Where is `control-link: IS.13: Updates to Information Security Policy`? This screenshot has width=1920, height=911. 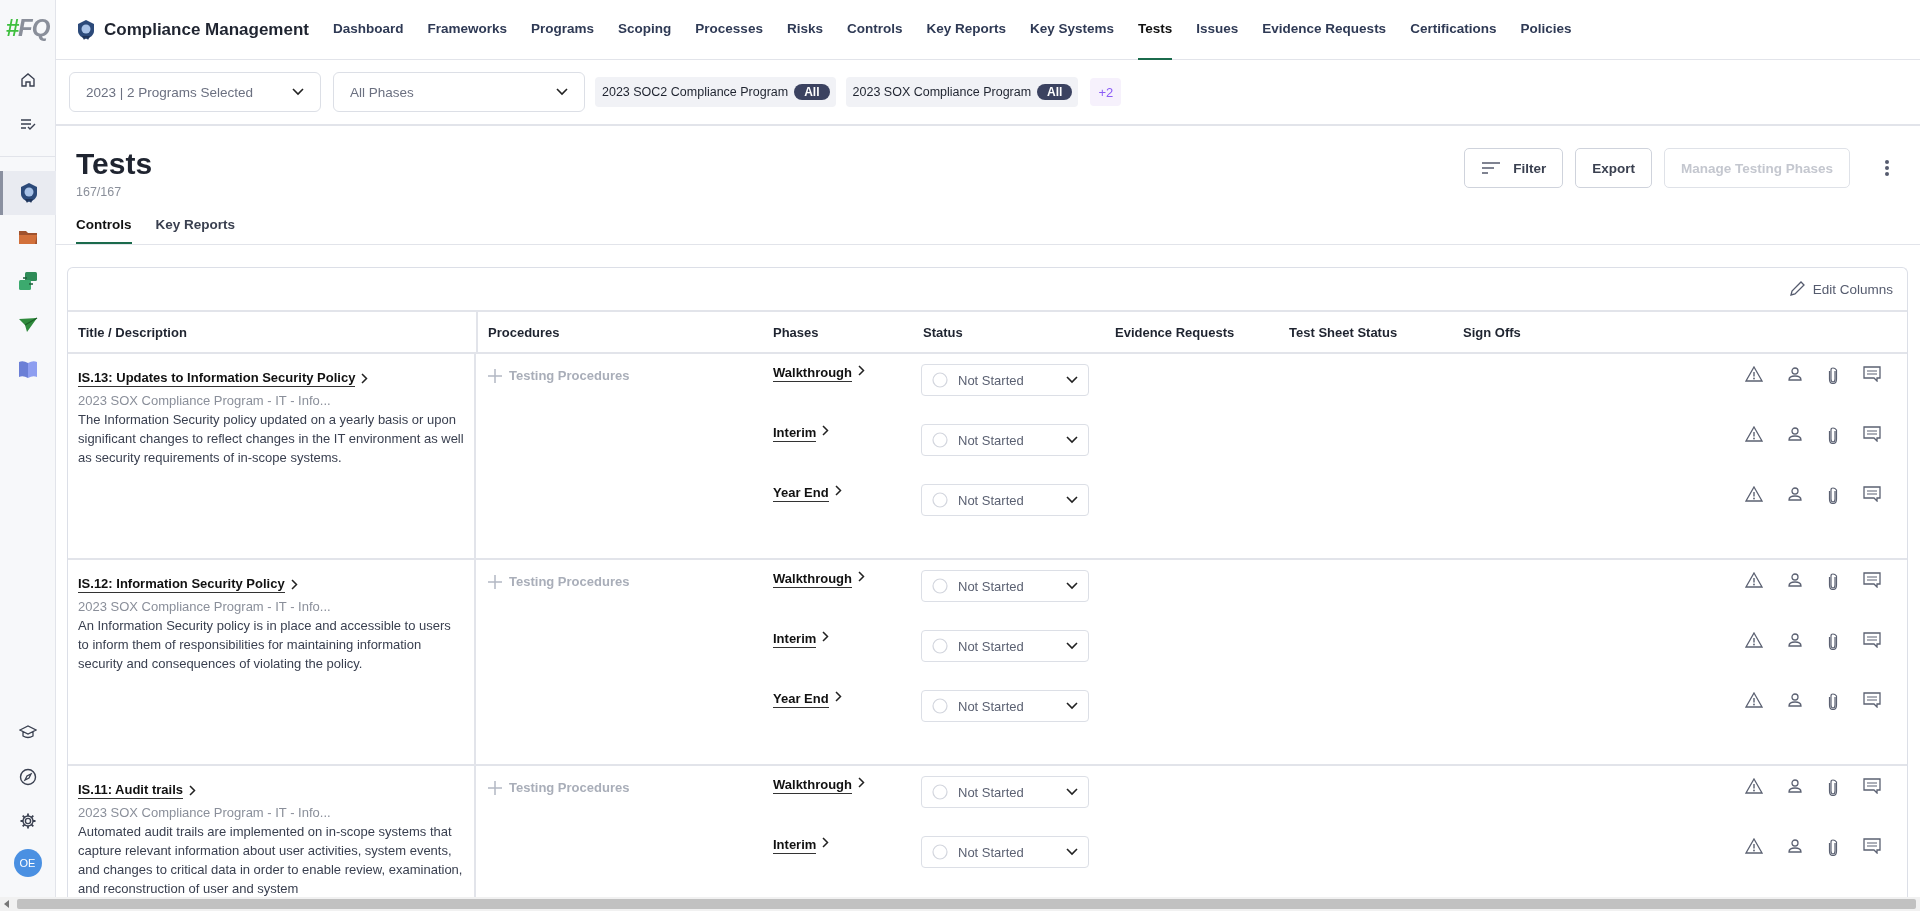
control-link: IS.13: Updates to Information Security Policy is located at coordinates (217, 378).